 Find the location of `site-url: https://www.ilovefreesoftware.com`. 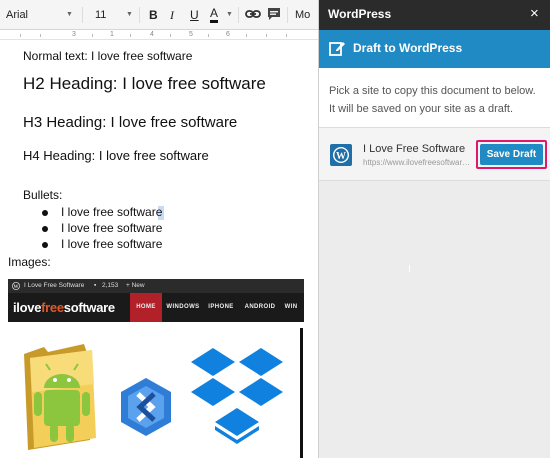

site-url: https://www.ilovefreesoftware.com is located at coordinates (417, 162).